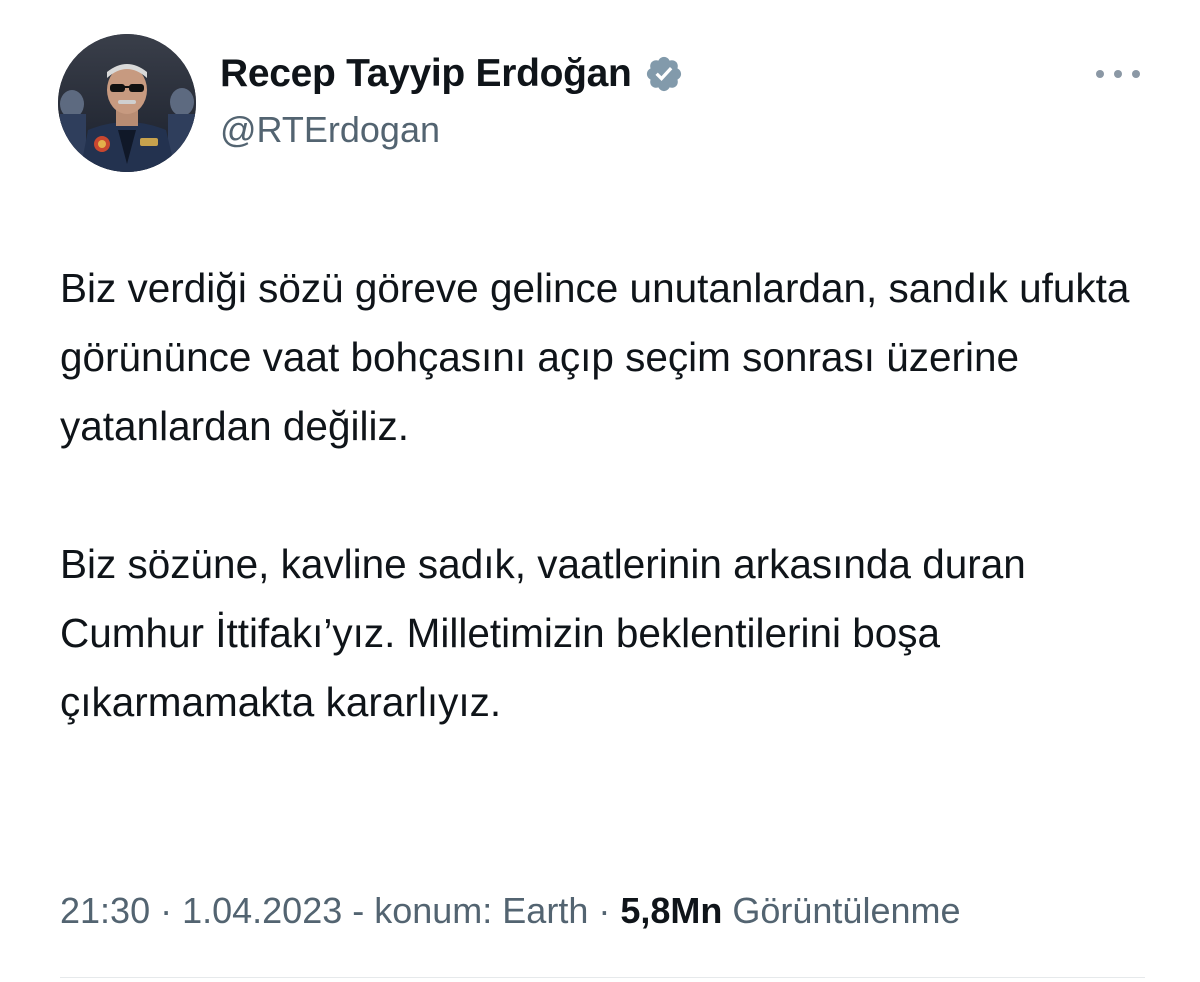 This screenshot has height=982, width=1200. What do you see at coordinates (841, 910) in the screenshot?
I see `views-label: Görüntülenme` at bounding box center [841, 910].